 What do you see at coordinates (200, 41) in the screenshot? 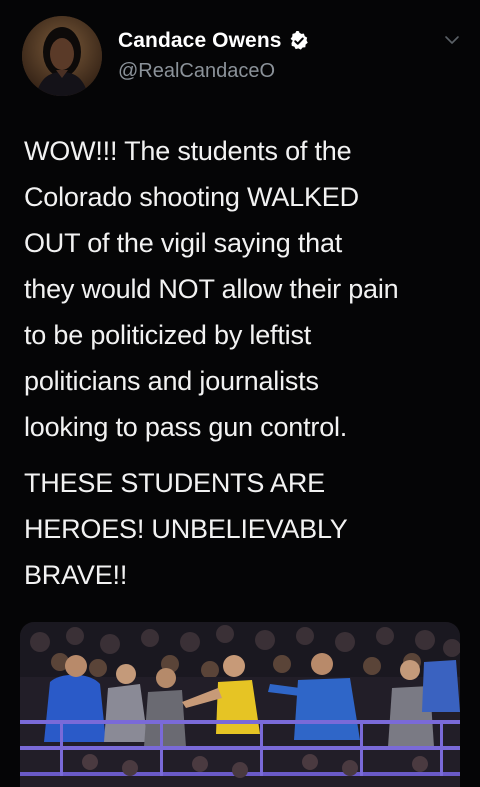
I see `display-name: Candace Owens` at bounding box center [200, 41].